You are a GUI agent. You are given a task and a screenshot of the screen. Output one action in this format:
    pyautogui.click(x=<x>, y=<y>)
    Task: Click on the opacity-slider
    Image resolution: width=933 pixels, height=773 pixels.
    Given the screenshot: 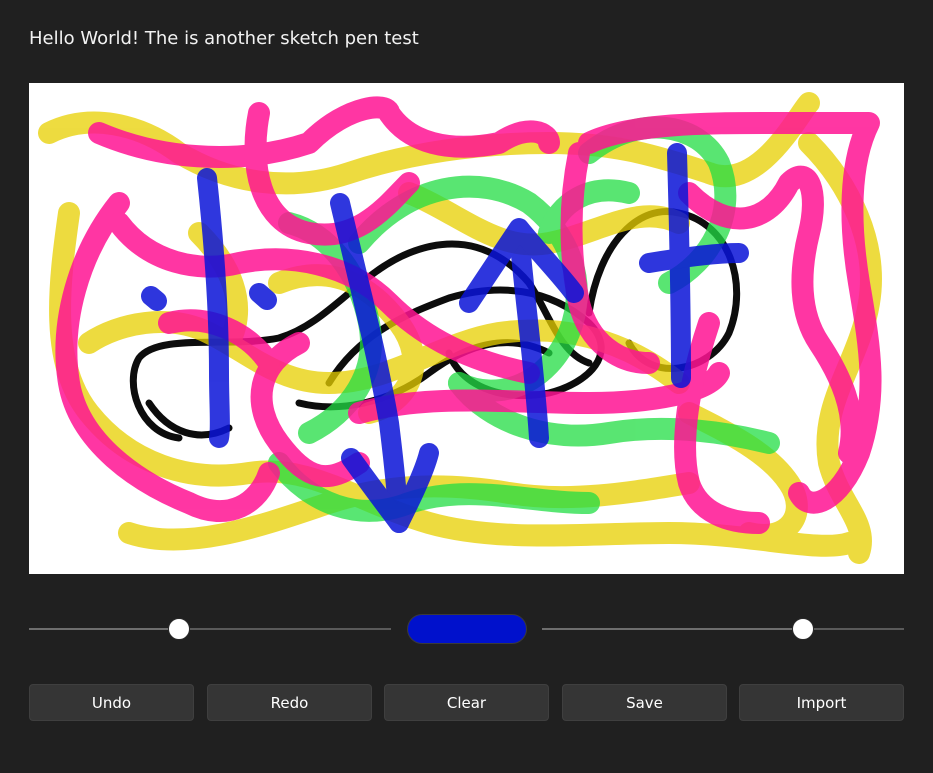 What is the action you would take?
    pyautogui.click(x=723, y=629)
    